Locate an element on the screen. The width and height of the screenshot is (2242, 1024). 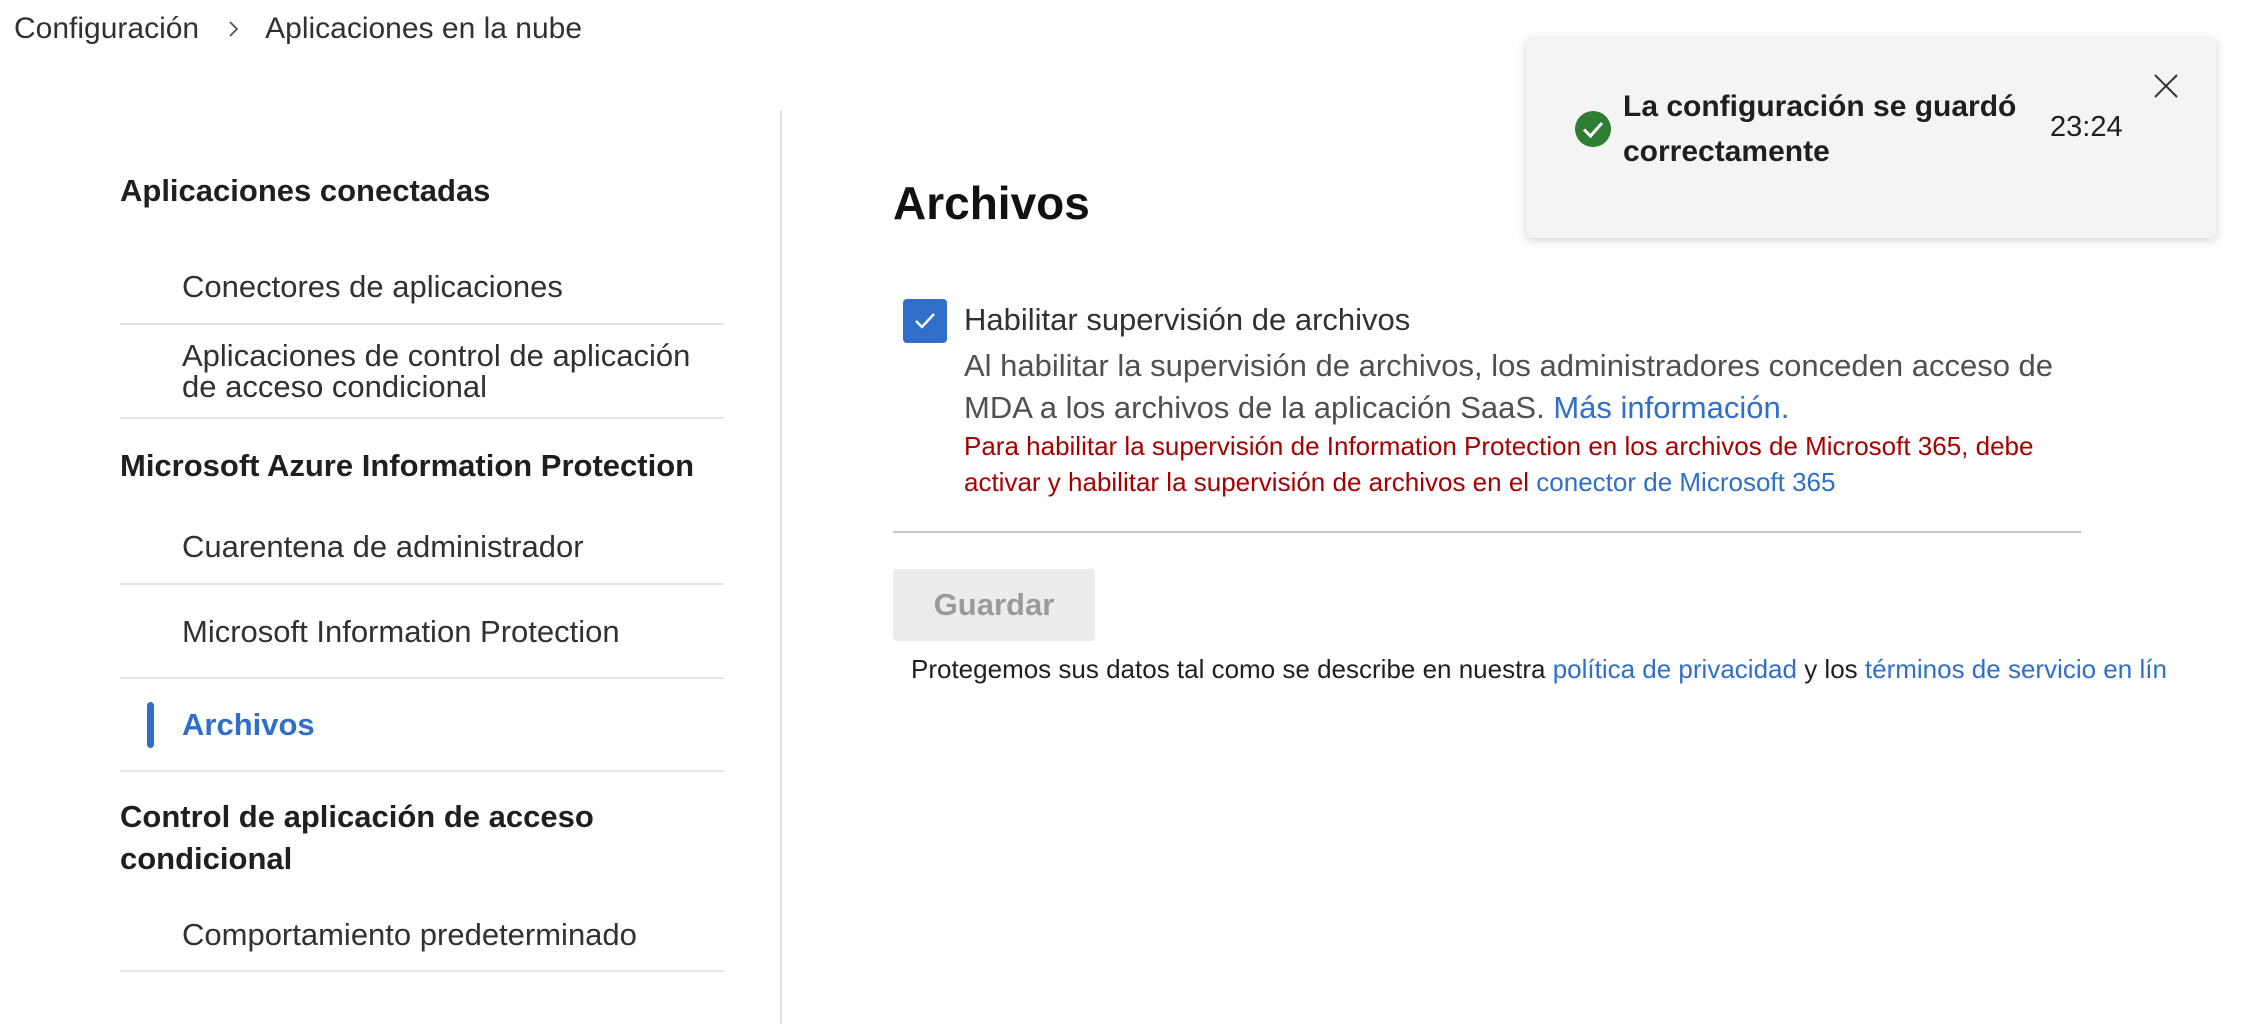
nav-item-default-behavior: Comportamiento predeterminado is located at coordinates (422, 935).